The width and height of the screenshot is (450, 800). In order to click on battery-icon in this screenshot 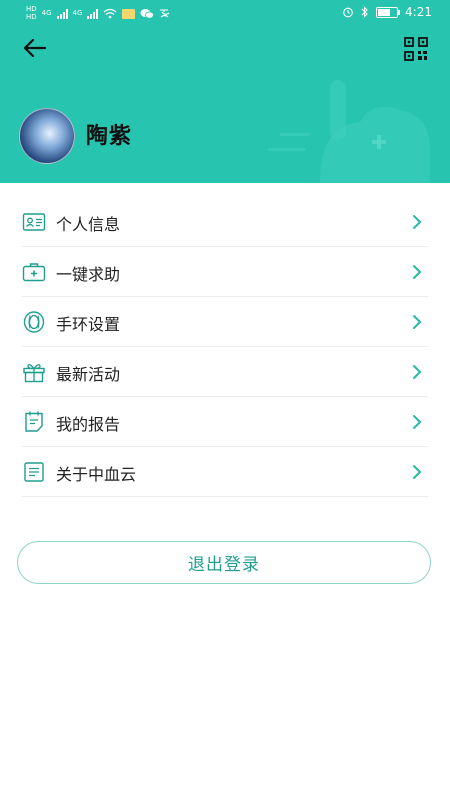, I will do `click(388, 12)`.